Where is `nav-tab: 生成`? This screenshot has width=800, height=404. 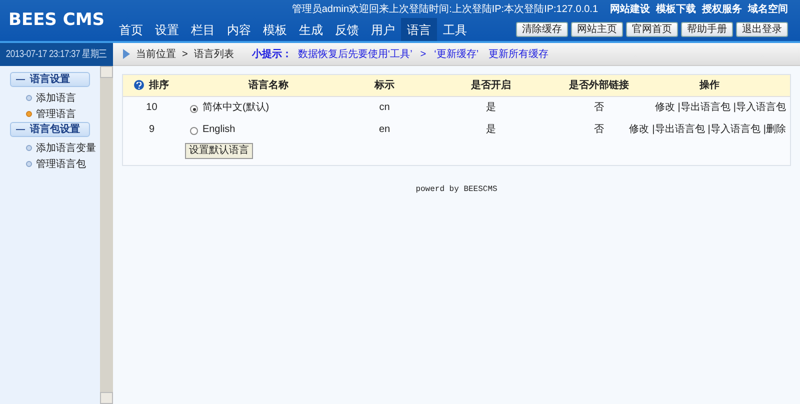 nav-tab: 生成 is located at coordinates (311, 29).